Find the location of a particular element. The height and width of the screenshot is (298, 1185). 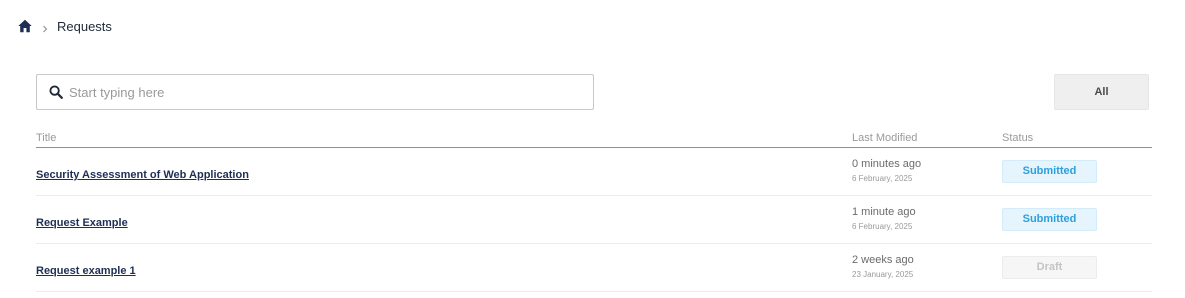

request-title-link: Security Assessment of Web Application is located at coordinates (142, 175).